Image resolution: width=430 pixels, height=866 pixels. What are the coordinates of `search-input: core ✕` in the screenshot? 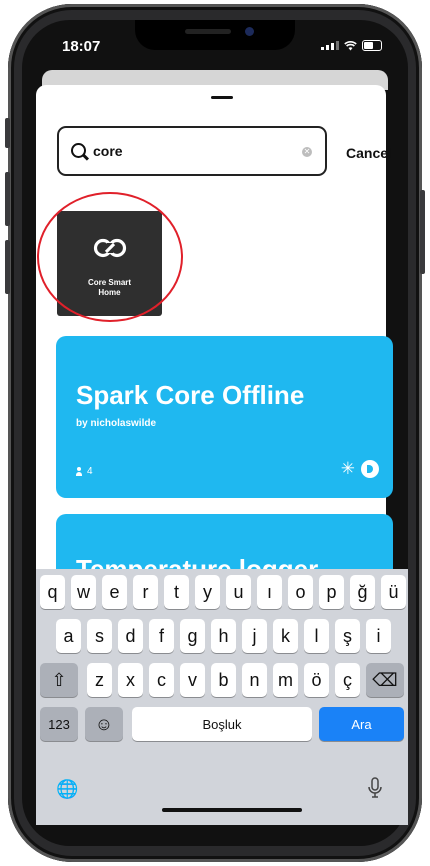 It's located at (192, 151).